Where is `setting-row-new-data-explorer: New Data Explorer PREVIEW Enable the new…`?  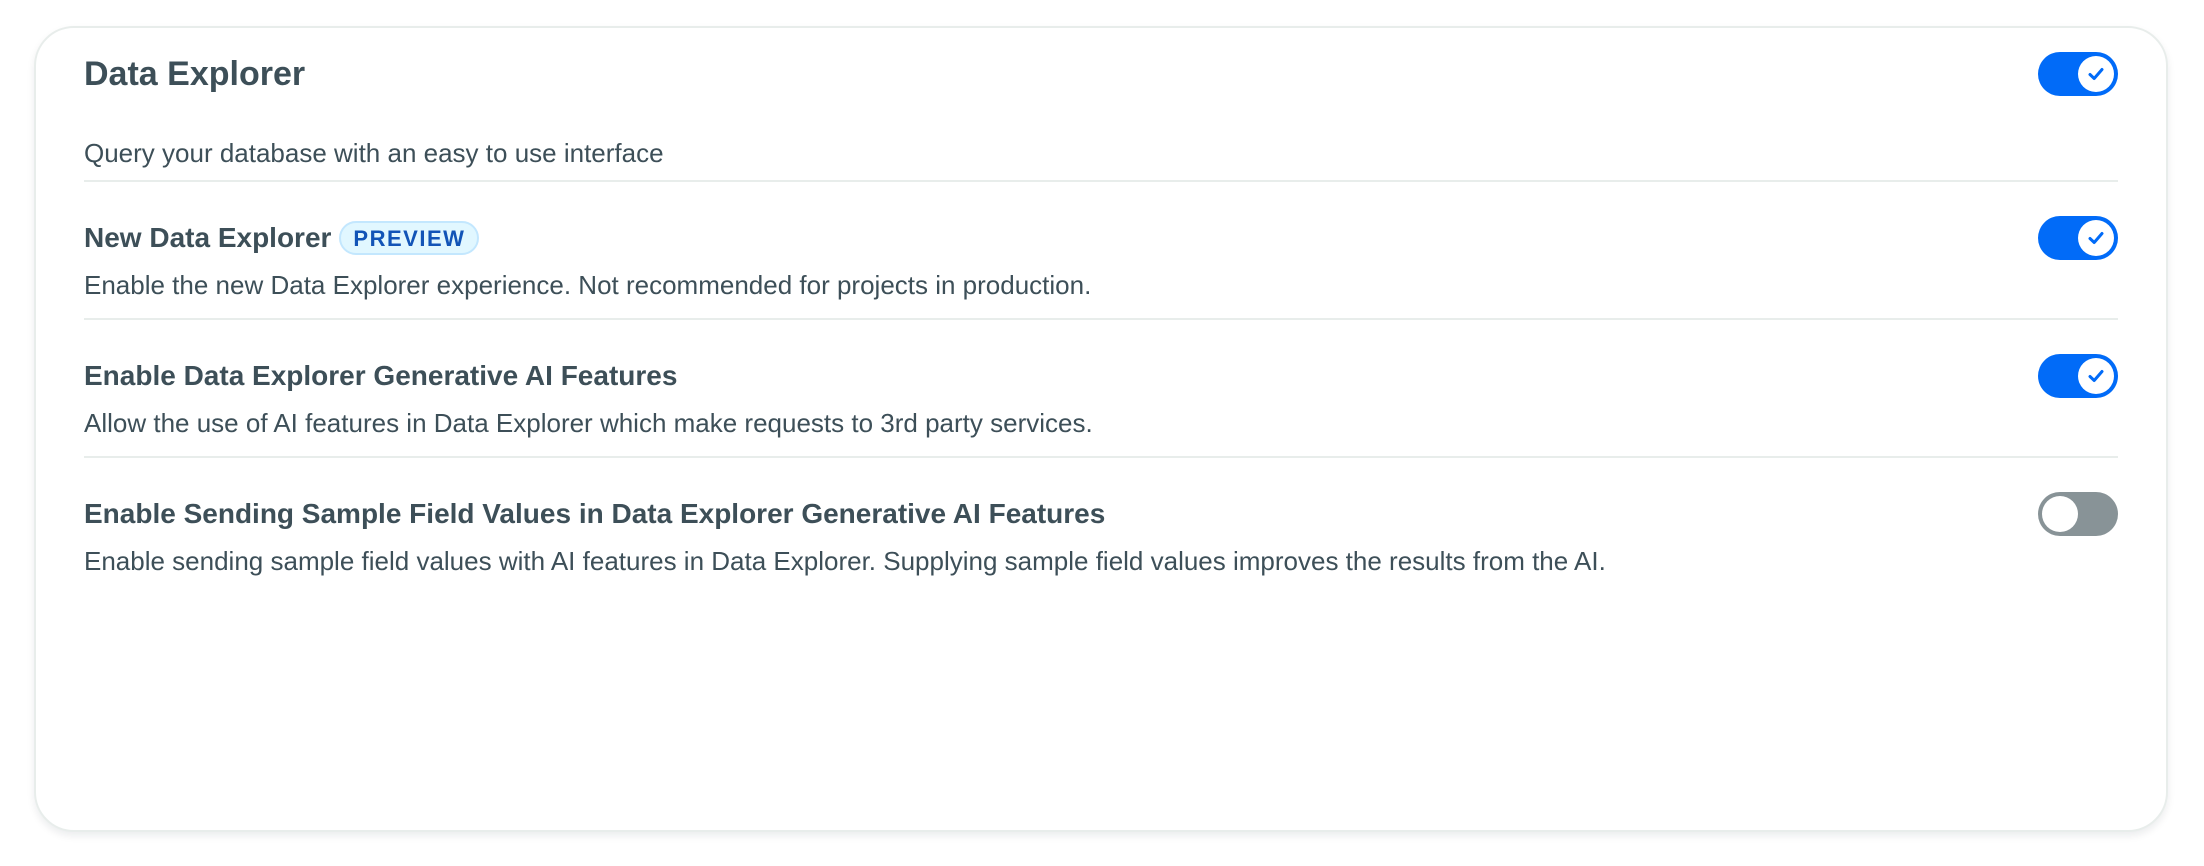 setting-row-new-data-explorer: New Data Explorer PREVIEW Enable the new… is located at coordinates (1101, 263).